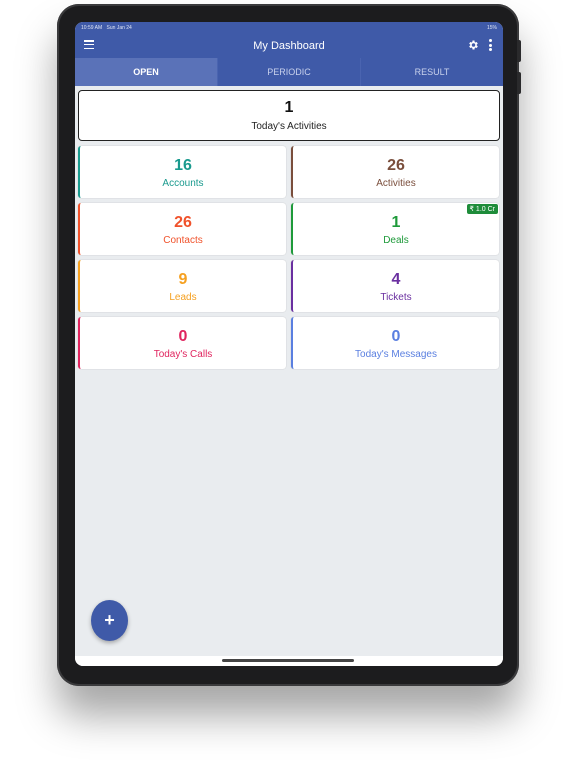  I want to click on todays-messages-count: 0, so click(396, 336).